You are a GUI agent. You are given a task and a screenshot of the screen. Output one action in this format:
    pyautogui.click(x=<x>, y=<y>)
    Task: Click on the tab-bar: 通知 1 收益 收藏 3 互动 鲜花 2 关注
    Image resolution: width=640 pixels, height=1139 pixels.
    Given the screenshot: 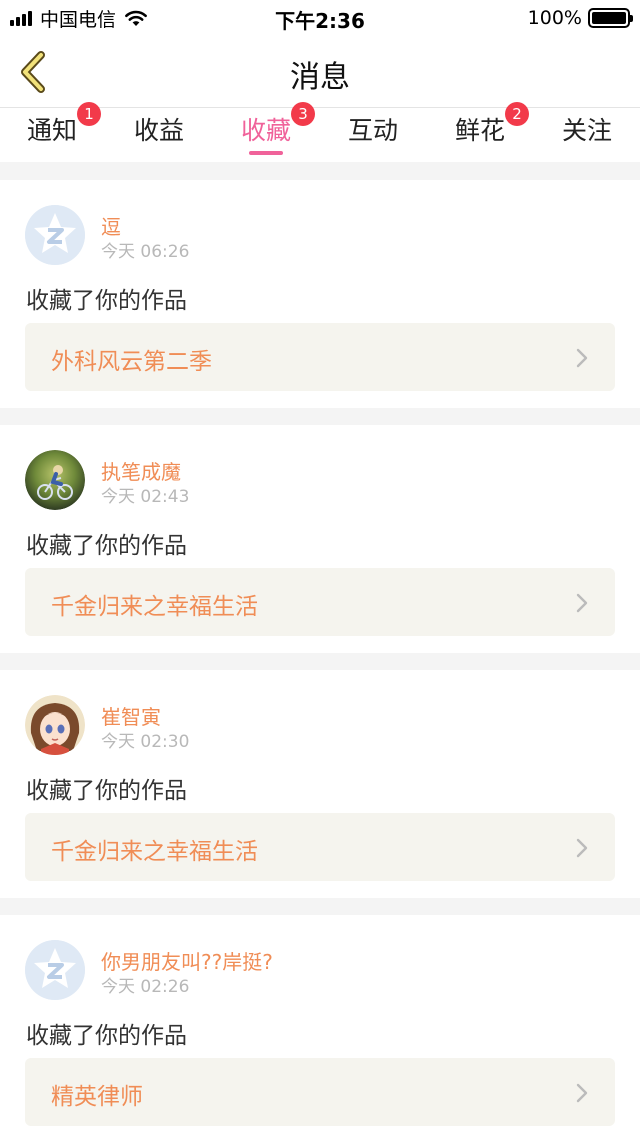 What is the action you would take?
    pyautogui.click(x=320, y=132)
    